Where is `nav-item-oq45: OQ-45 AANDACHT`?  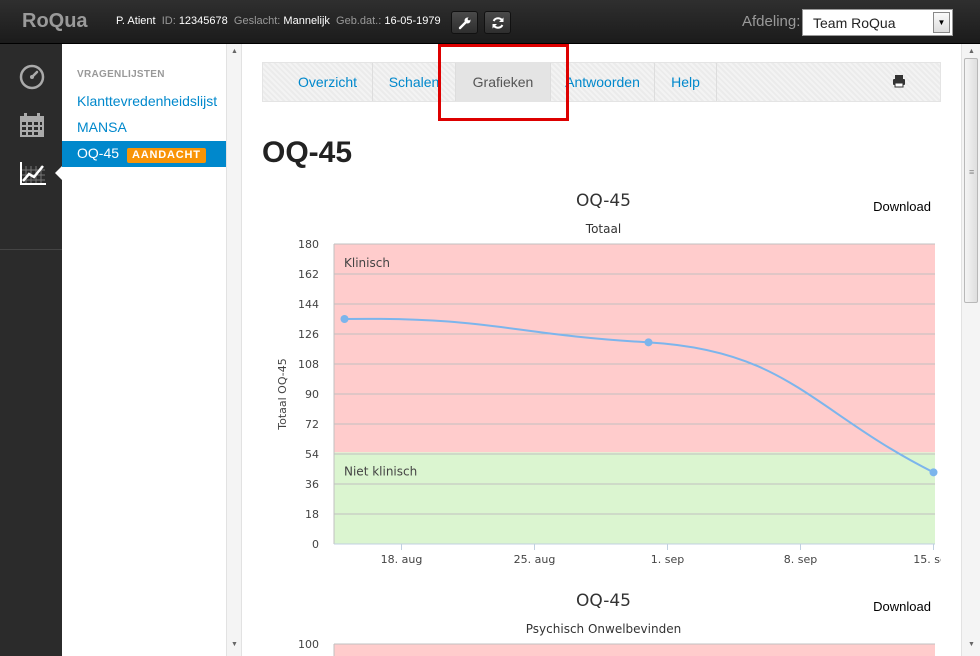
nav-item-oq45: OQ-45 AANDACHT is located at coordinates (144, 154).